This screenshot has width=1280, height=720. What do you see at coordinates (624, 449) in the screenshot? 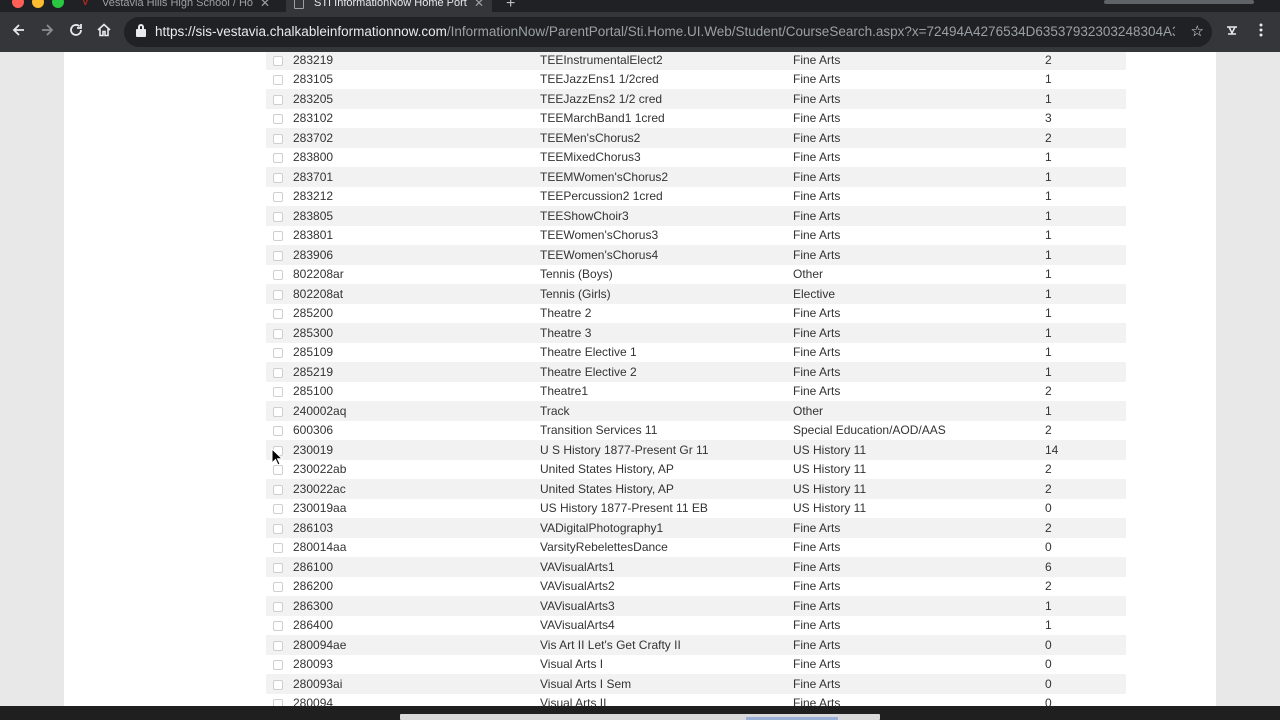
I see `course-name: U S History 1877-Present Gr 11` at bounding box center [624, 449].